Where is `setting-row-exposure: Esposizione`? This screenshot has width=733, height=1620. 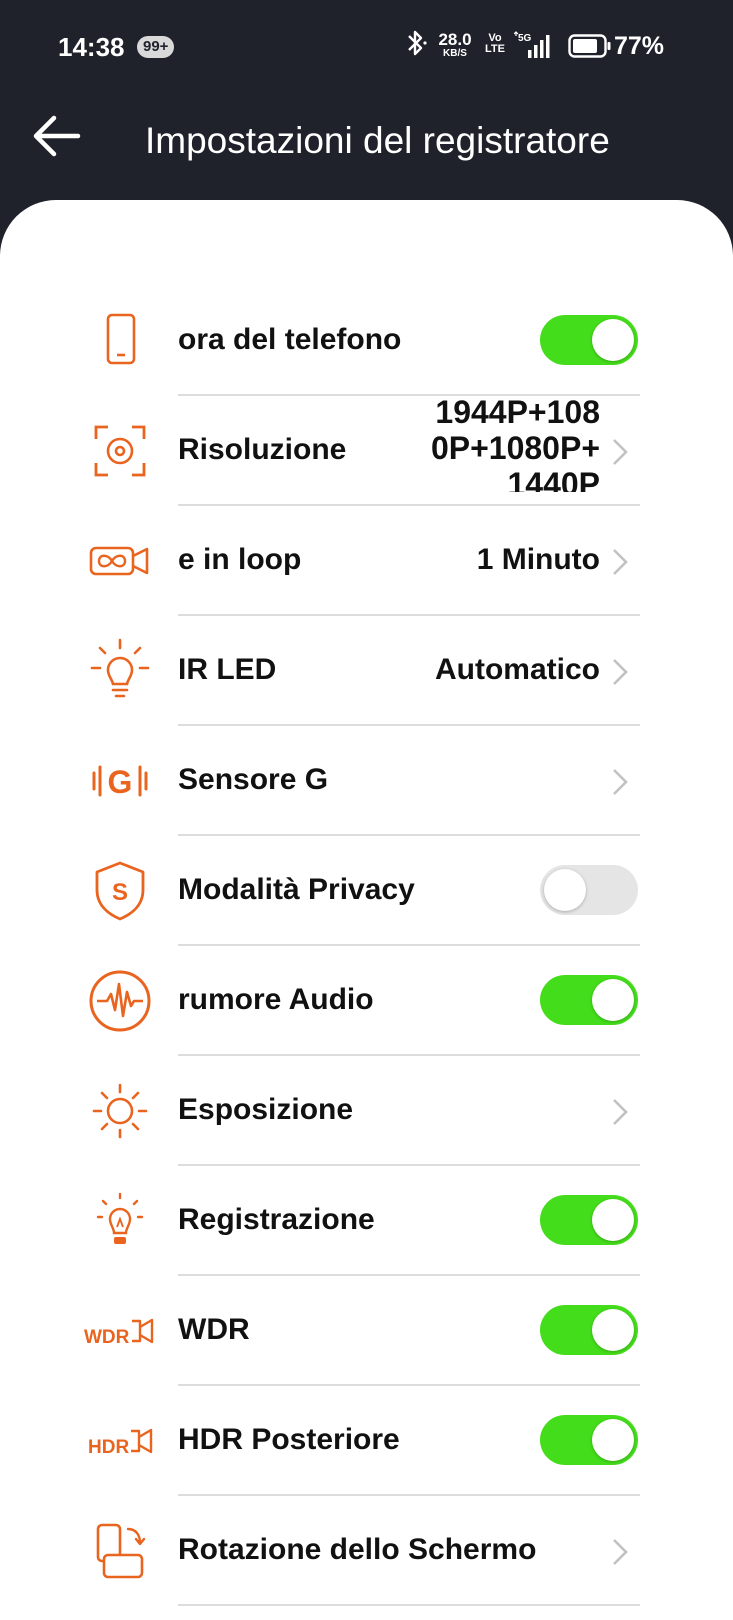
setting-row-exposure: Esposizione is located at coordinates (366, 1111).